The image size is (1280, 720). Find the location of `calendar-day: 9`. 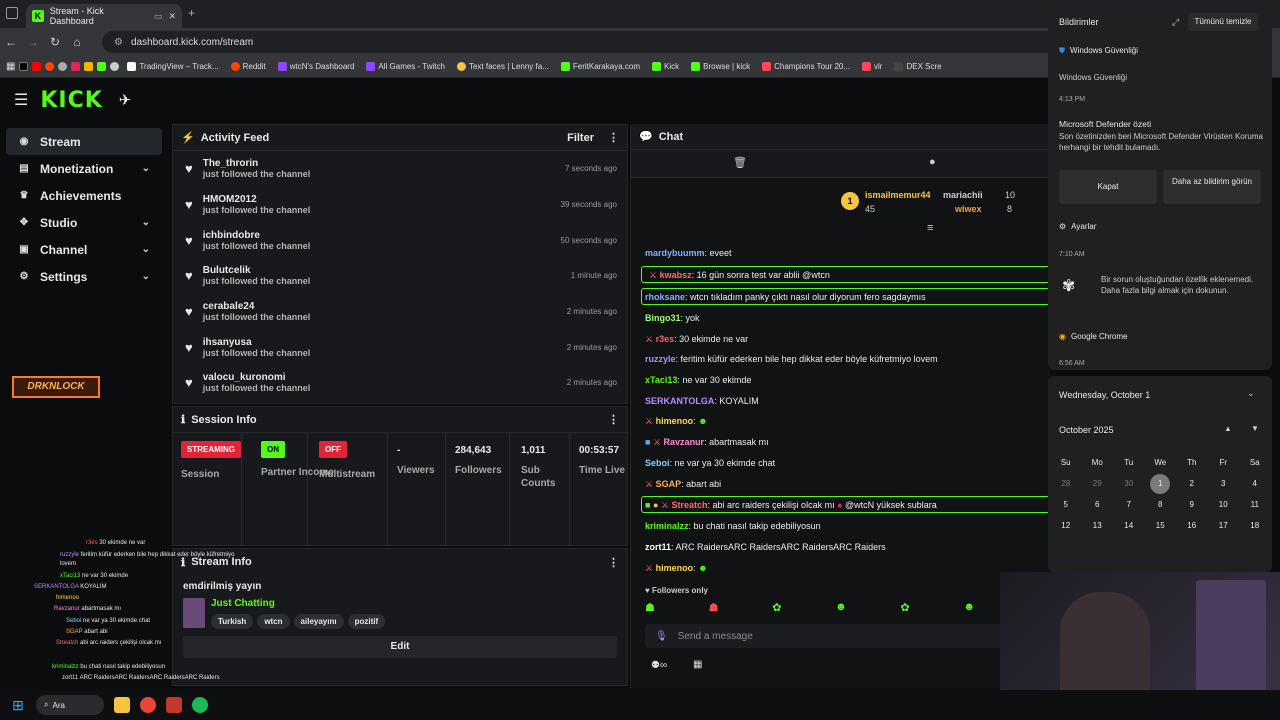

calendar-day: 9 is located at coordinates (1192, 504).